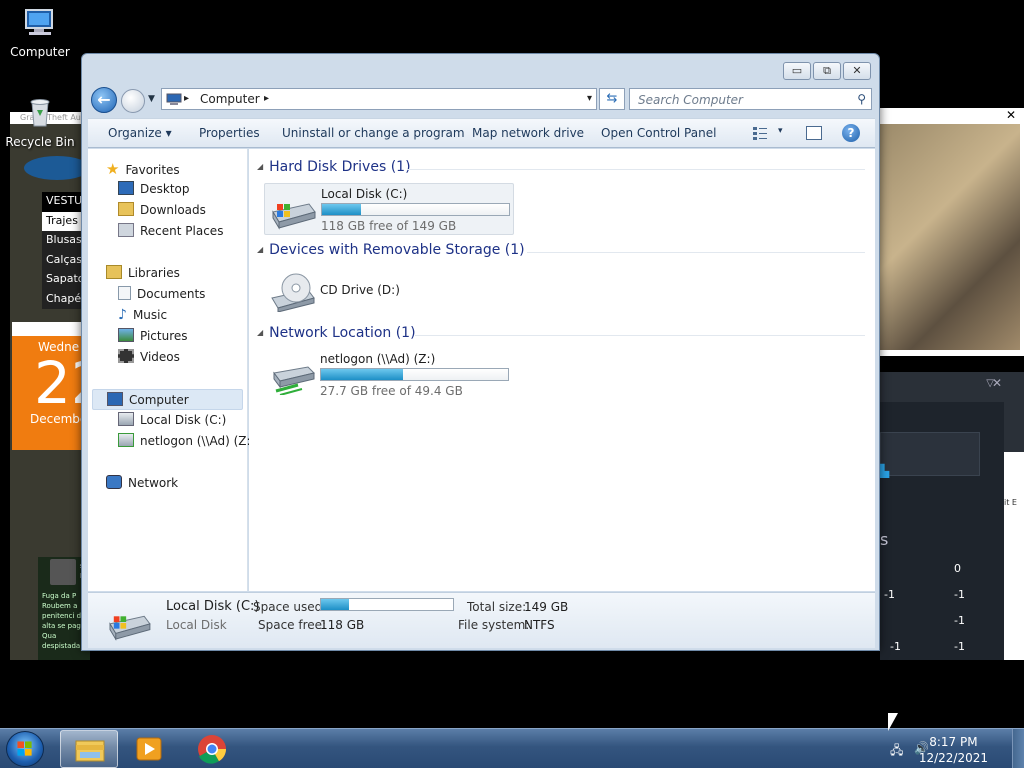  I want to click on view-options-dropdown: ▾, so click(780, 131).